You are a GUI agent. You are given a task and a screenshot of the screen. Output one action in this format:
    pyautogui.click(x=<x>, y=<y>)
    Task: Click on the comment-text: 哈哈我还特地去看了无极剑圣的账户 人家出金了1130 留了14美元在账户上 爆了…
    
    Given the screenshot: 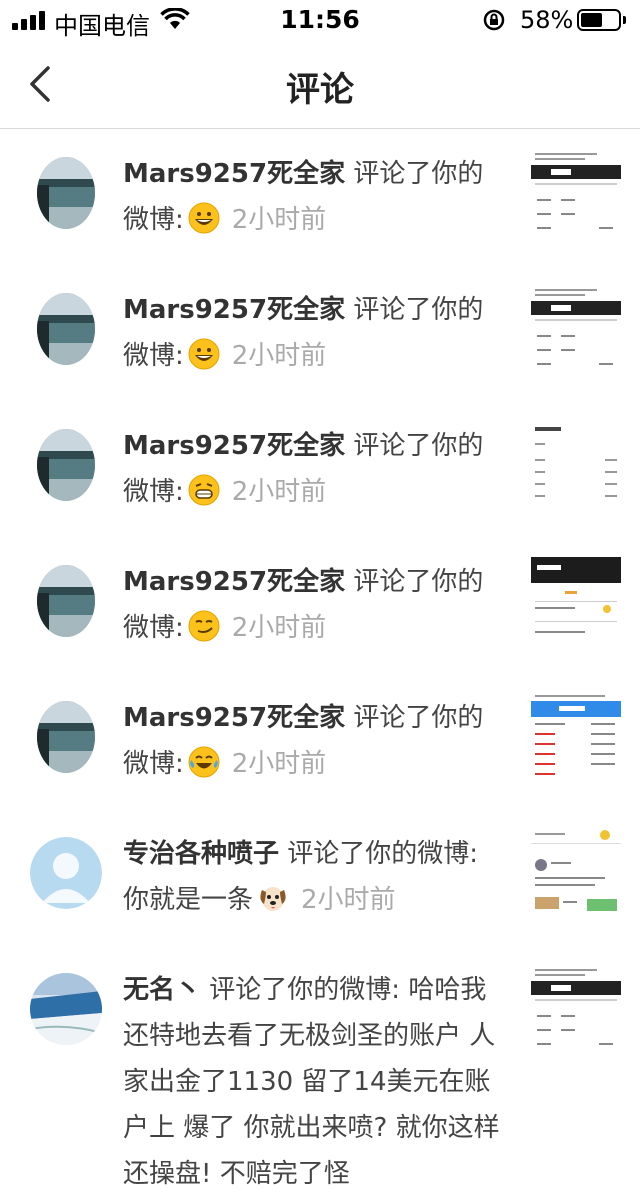 What is the action you would take?
    pyautogui.click(x=311, y=1082)
    